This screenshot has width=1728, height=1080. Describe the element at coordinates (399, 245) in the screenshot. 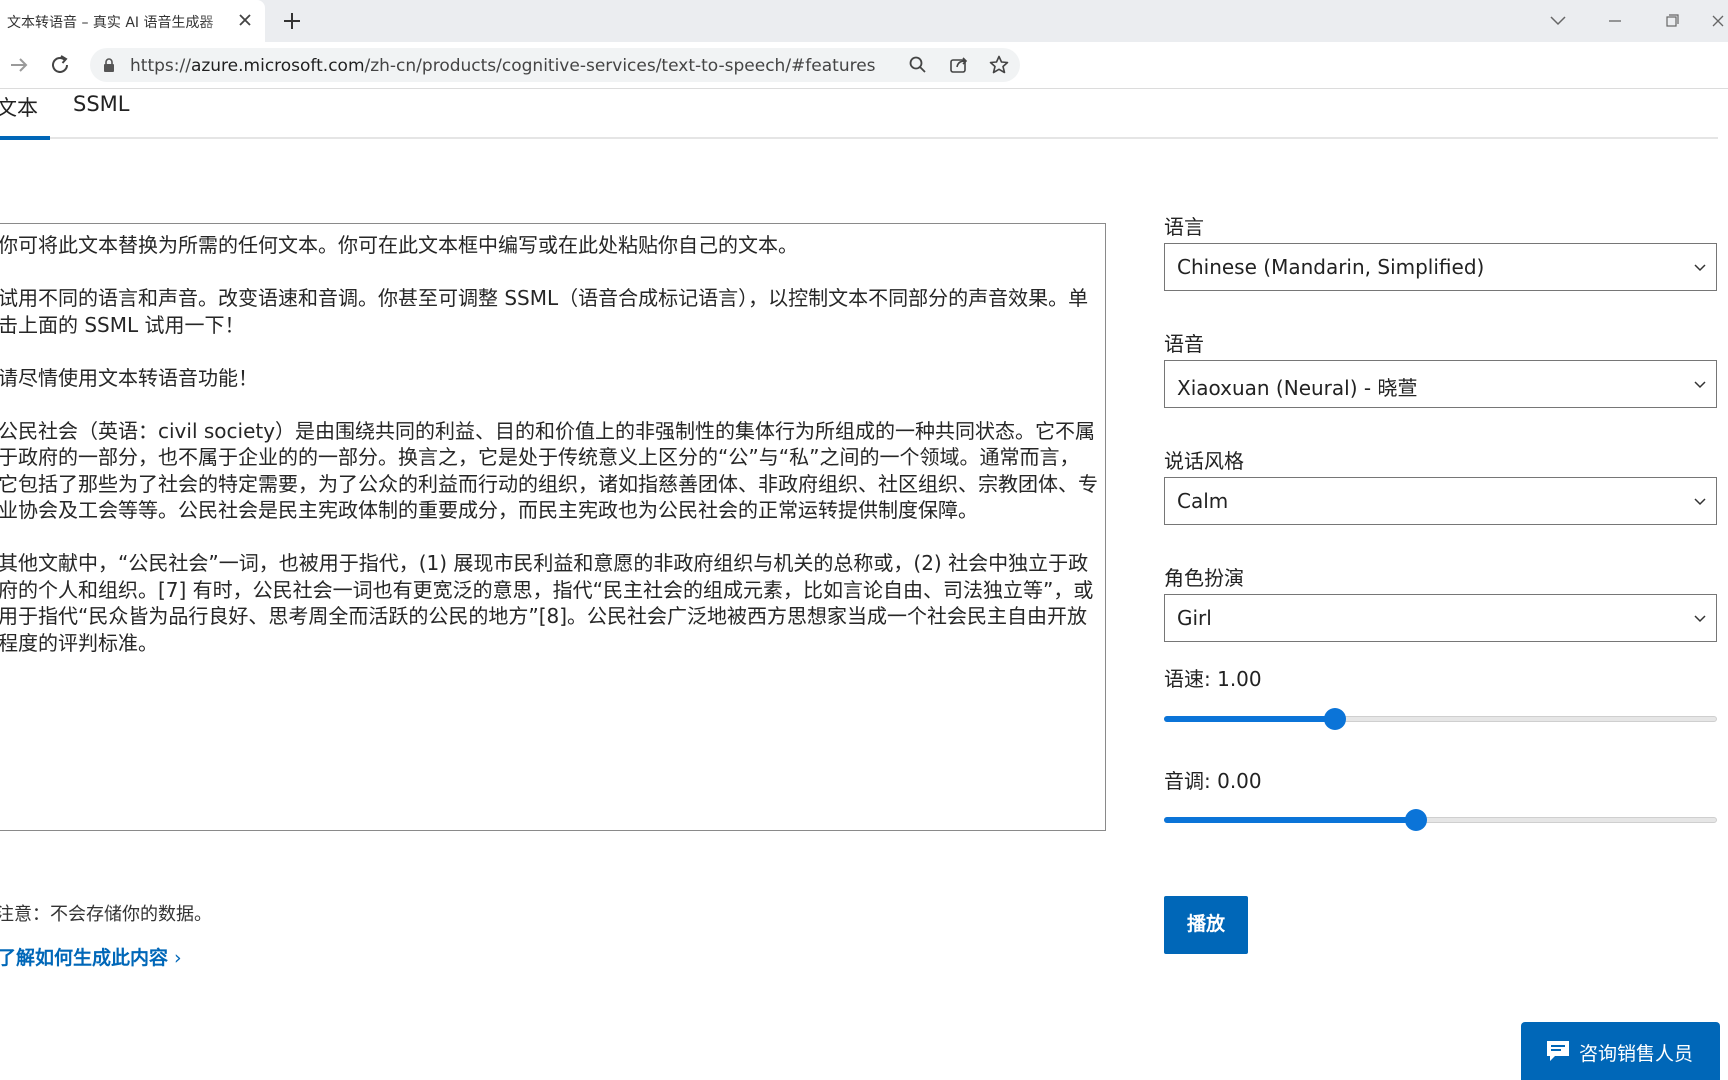

I see `text-paragraph: 你可将此文本替换为所需的任何文本。你可在此文本框中编写或在此处粘贴你自己的文本。` at that location.